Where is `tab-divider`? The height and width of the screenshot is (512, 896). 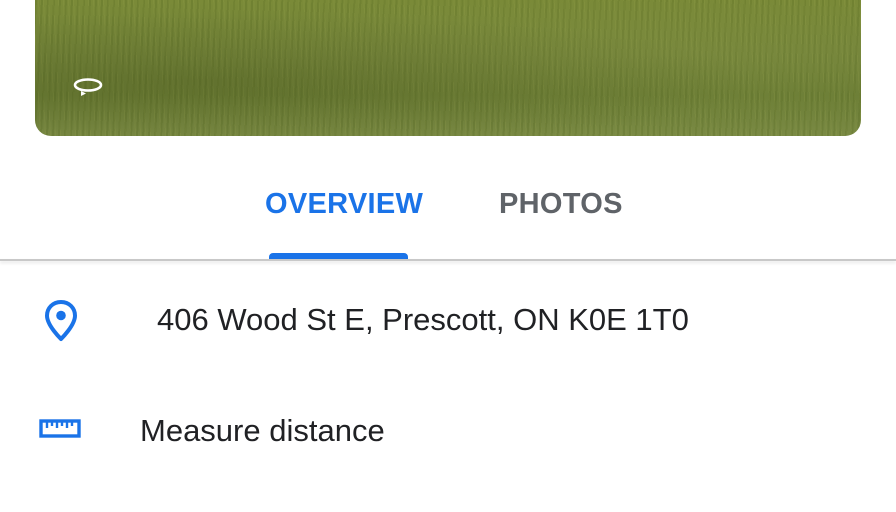
tab-divider is located at coordinates (448, 260).